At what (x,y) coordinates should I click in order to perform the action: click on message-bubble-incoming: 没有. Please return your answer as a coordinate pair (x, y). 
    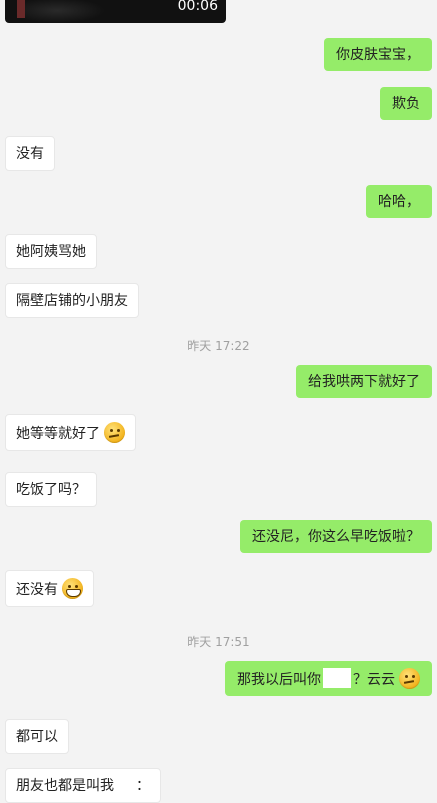
    Looking at the image, I should click on (30, 153).